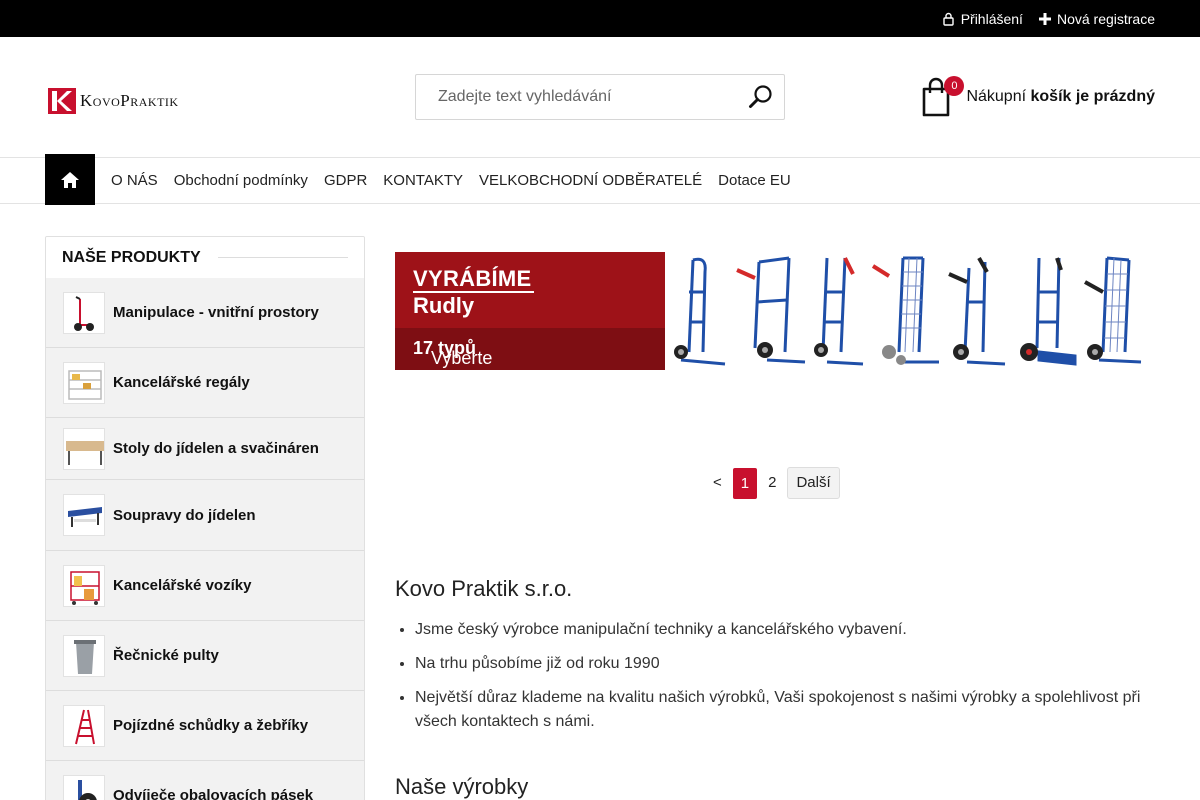 This screenshot has height=800, width=1200. Describe the element at coordinates (941, 97) in the screenshot. I see `shopping-bag-icon: 0` at that location.